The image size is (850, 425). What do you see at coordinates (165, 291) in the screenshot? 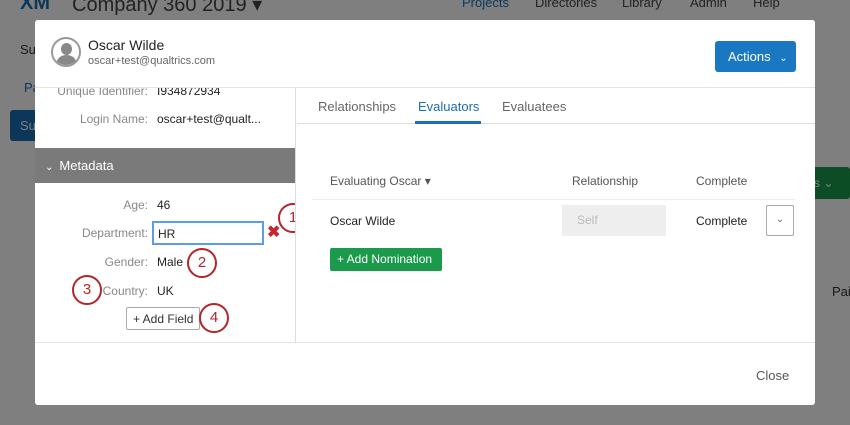
I see `country-value: UK` at bounding box center [165, 291].